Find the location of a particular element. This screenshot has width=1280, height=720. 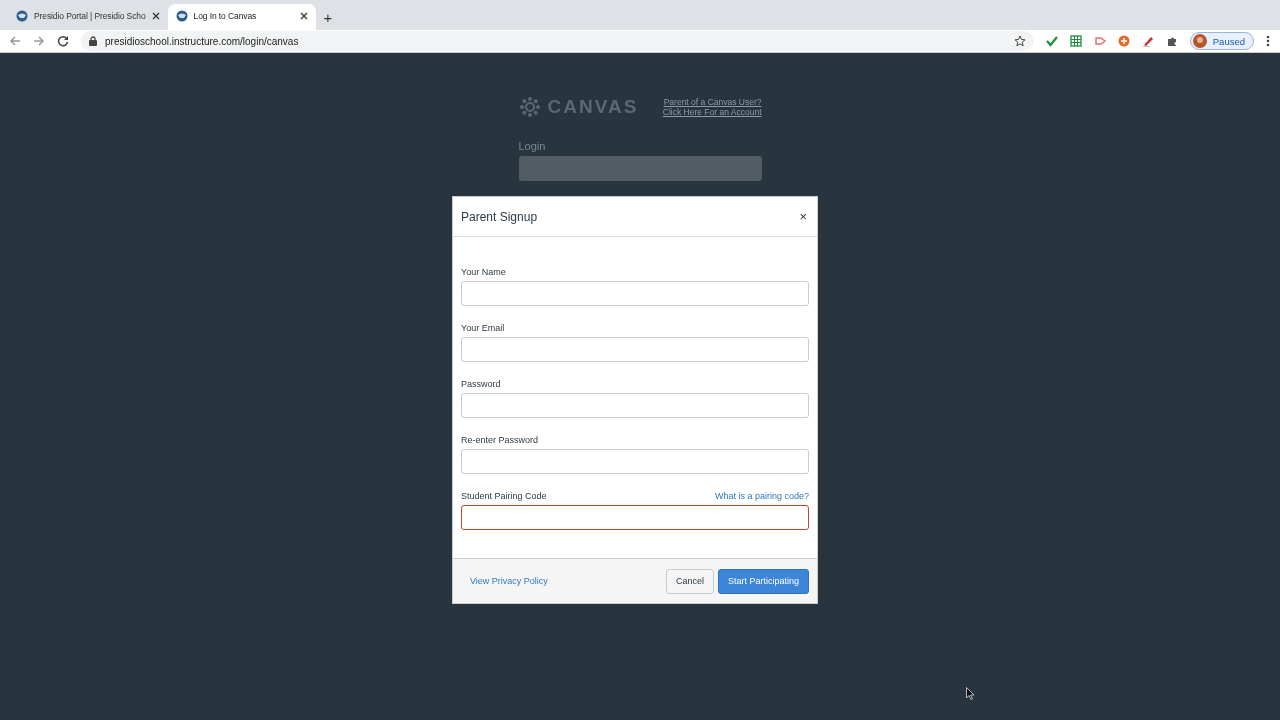

checkmark-icon is located at coordinates (1051, 41).